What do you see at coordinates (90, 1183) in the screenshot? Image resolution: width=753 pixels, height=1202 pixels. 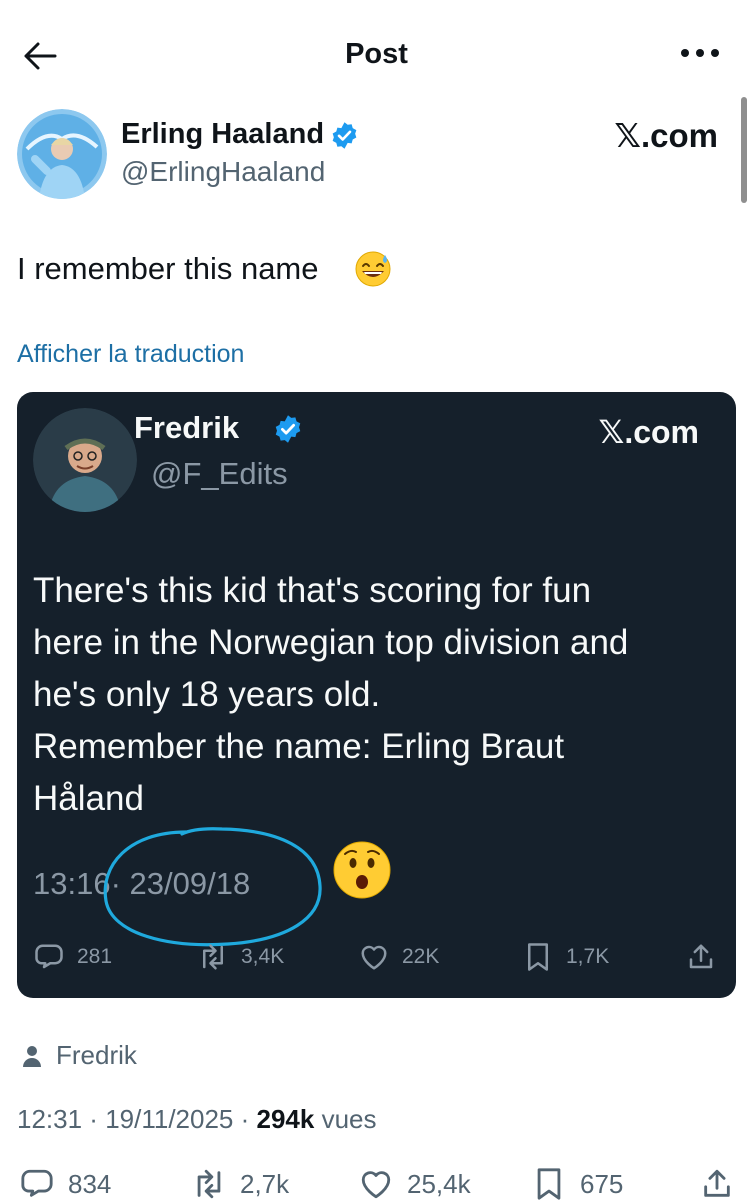 I see `reply-count: 834` at bounding box center [90, 1183].